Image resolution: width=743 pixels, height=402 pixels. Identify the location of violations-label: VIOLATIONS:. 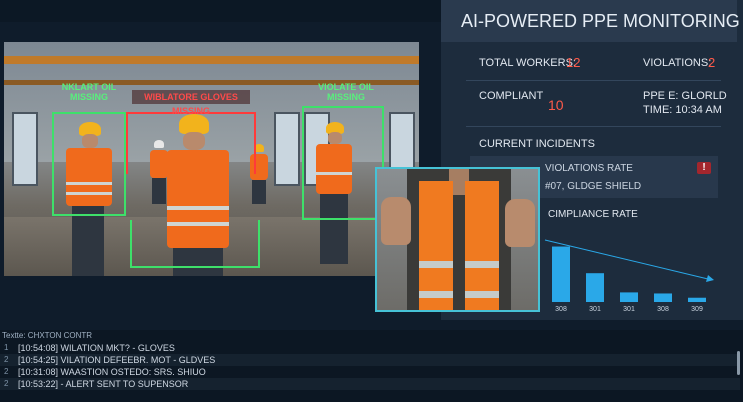
(677, 63).